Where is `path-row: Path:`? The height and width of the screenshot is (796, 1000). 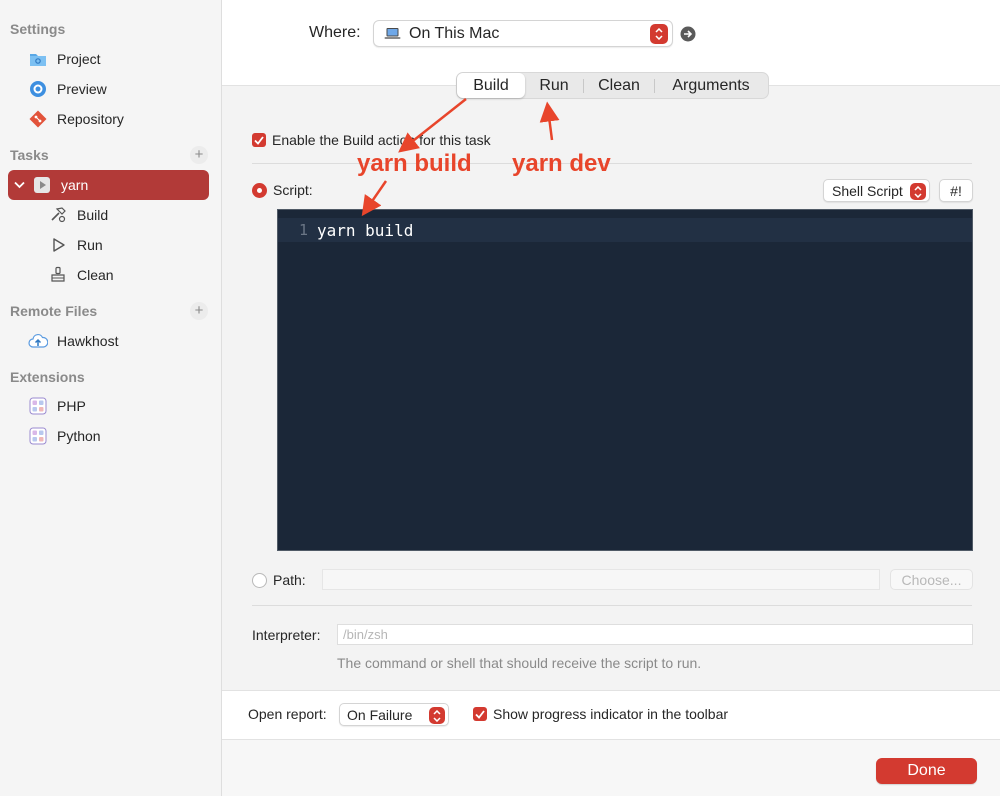
path-row: Path: is located at coordinates (279, 580).